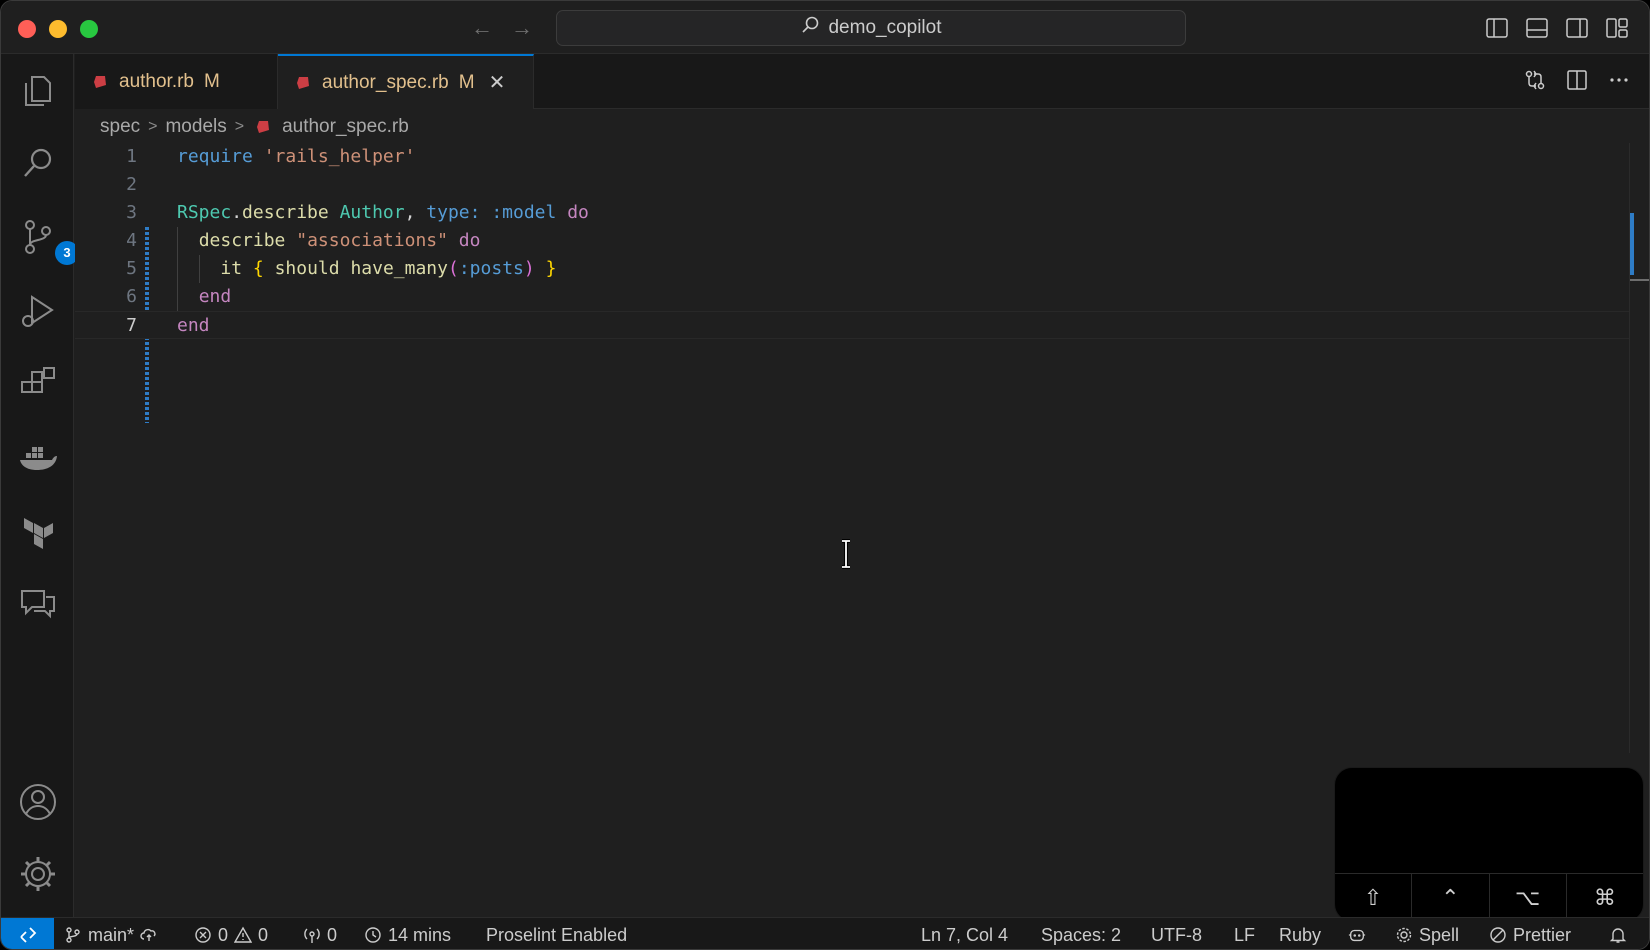  I want to click on line-number: 1, so click(131, 156).